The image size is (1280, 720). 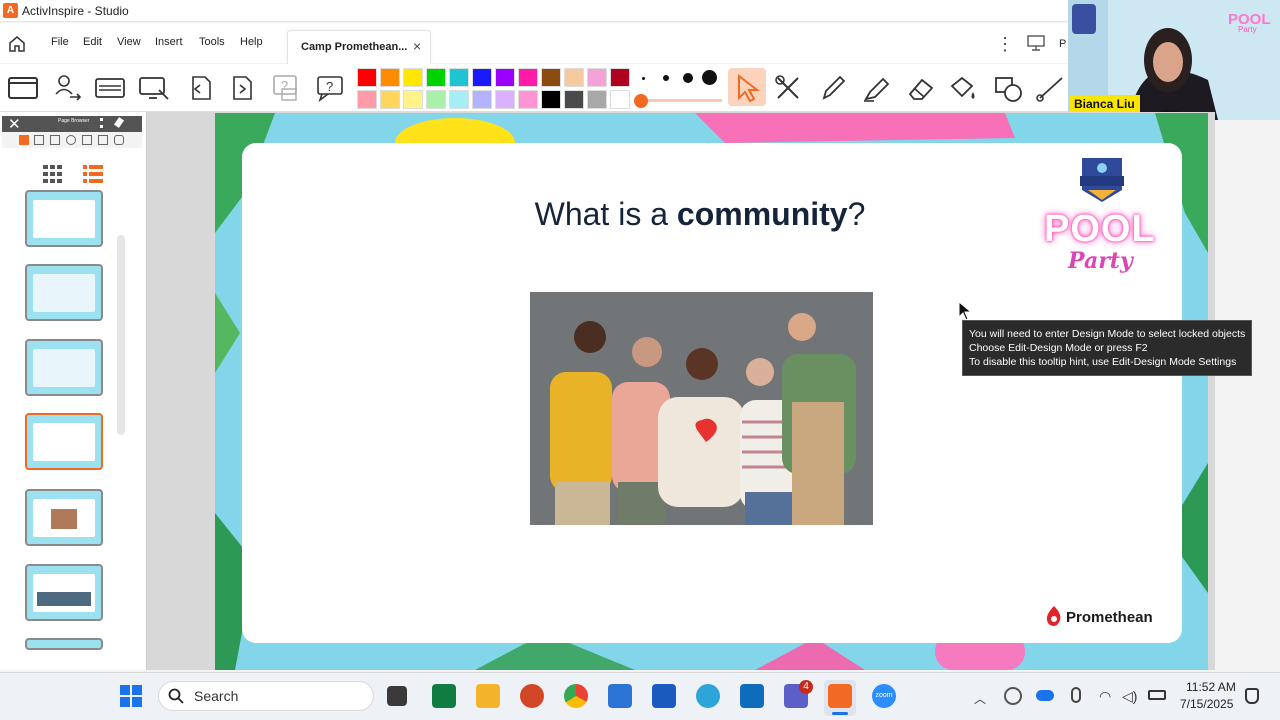 I want to click on outlook-icon, so click(x=752, y=696).